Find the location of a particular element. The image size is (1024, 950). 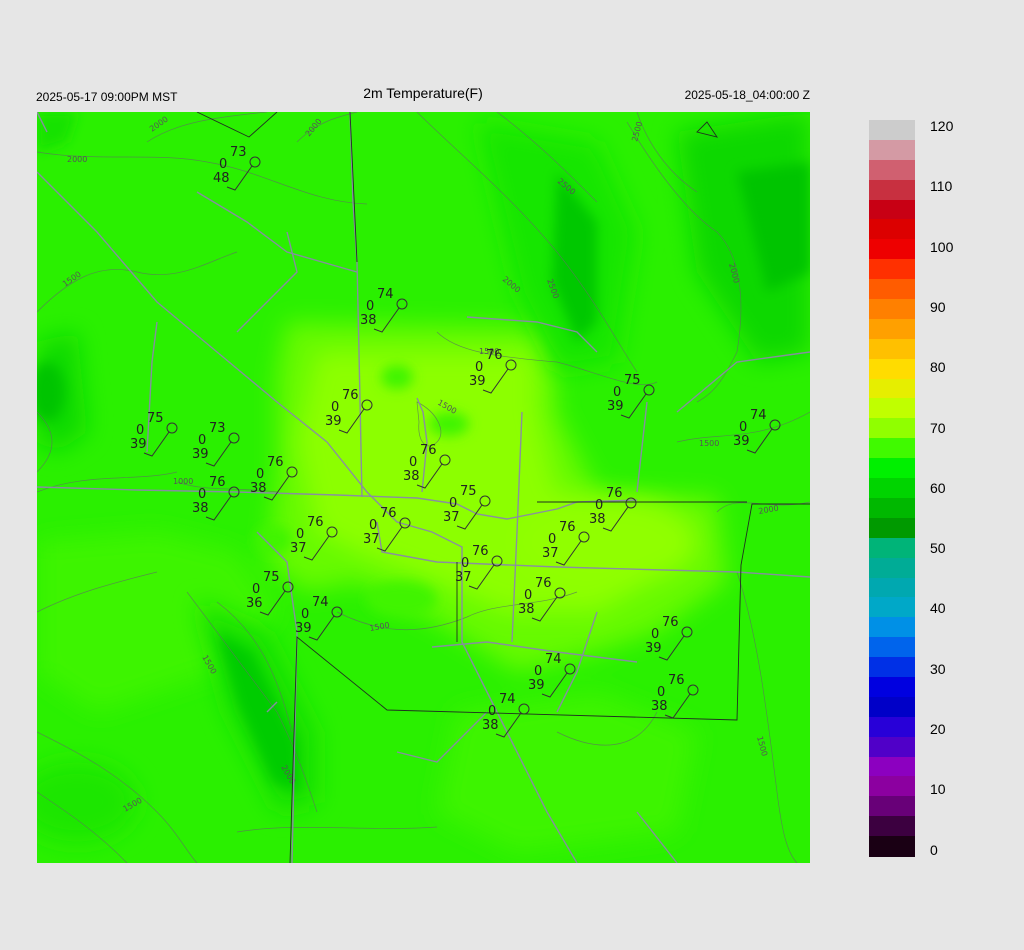

colorbar is located at coordinates (892, 488).